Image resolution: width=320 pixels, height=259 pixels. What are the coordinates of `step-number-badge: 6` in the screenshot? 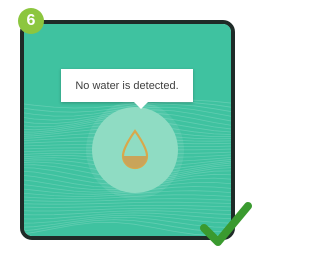 It's located at (31, 21).